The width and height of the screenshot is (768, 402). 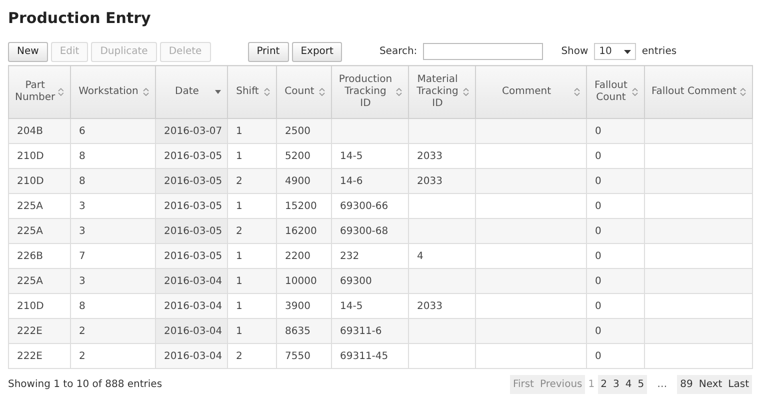 I want to click on table-cell: 6, so click(x=82, y=131).